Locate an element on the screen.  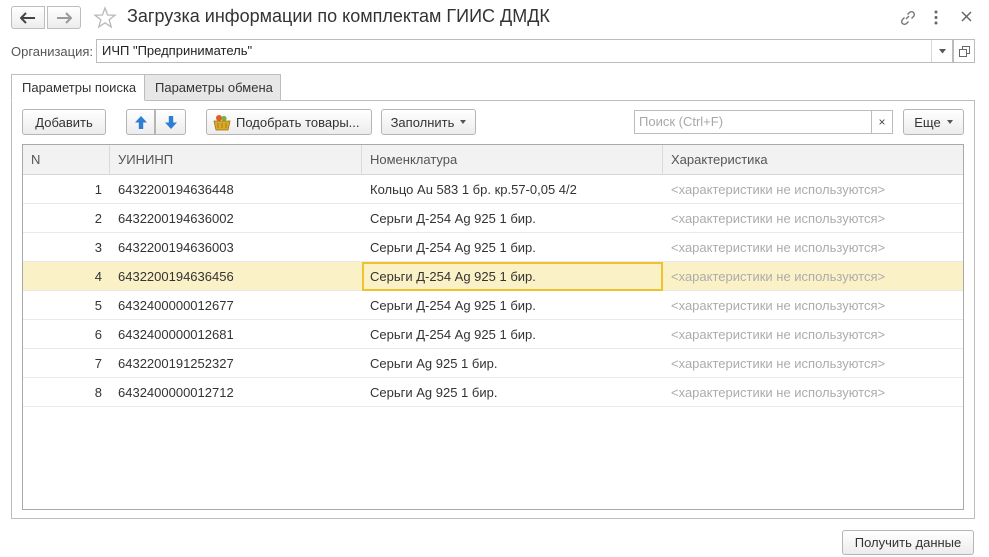
star-icon is located at coordinates (105, 18).